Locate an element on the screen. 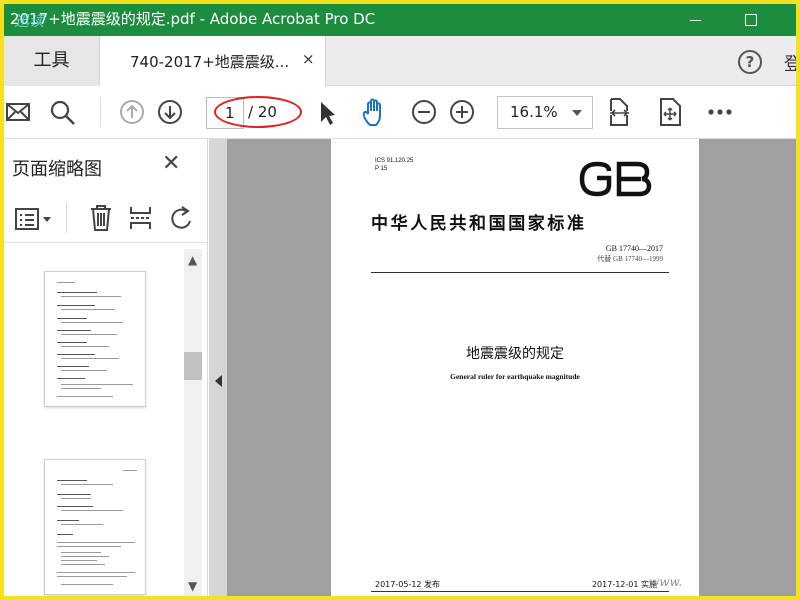 Image resolution: width=800 pixels, height=600 pixels. rotate-icon is located at coordinates (183, 220).